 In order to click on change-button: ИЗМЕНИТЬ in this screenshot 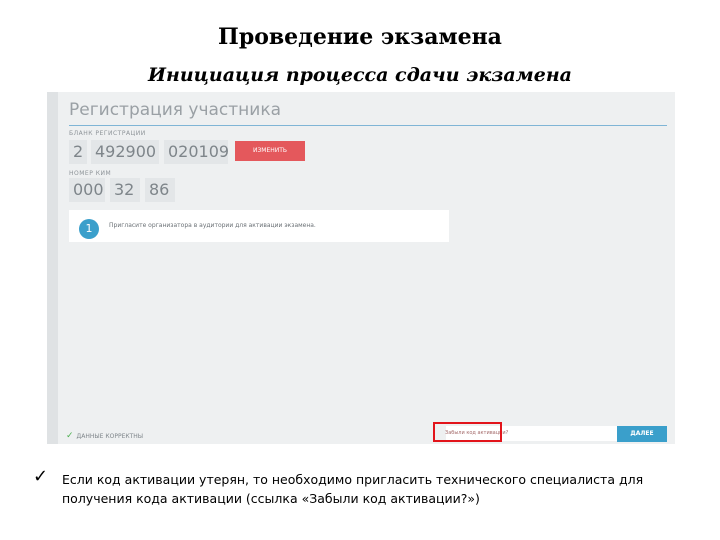, I will do `click(270, 151)`.